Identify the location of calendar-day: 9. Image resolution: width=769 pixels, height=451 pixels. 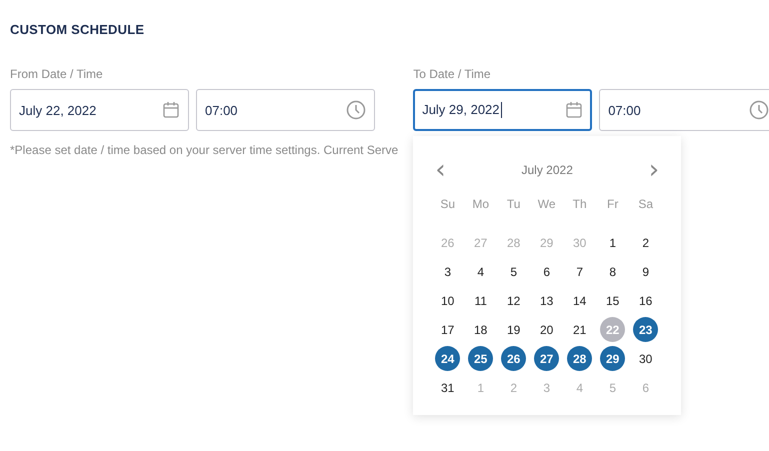
(645, 271).